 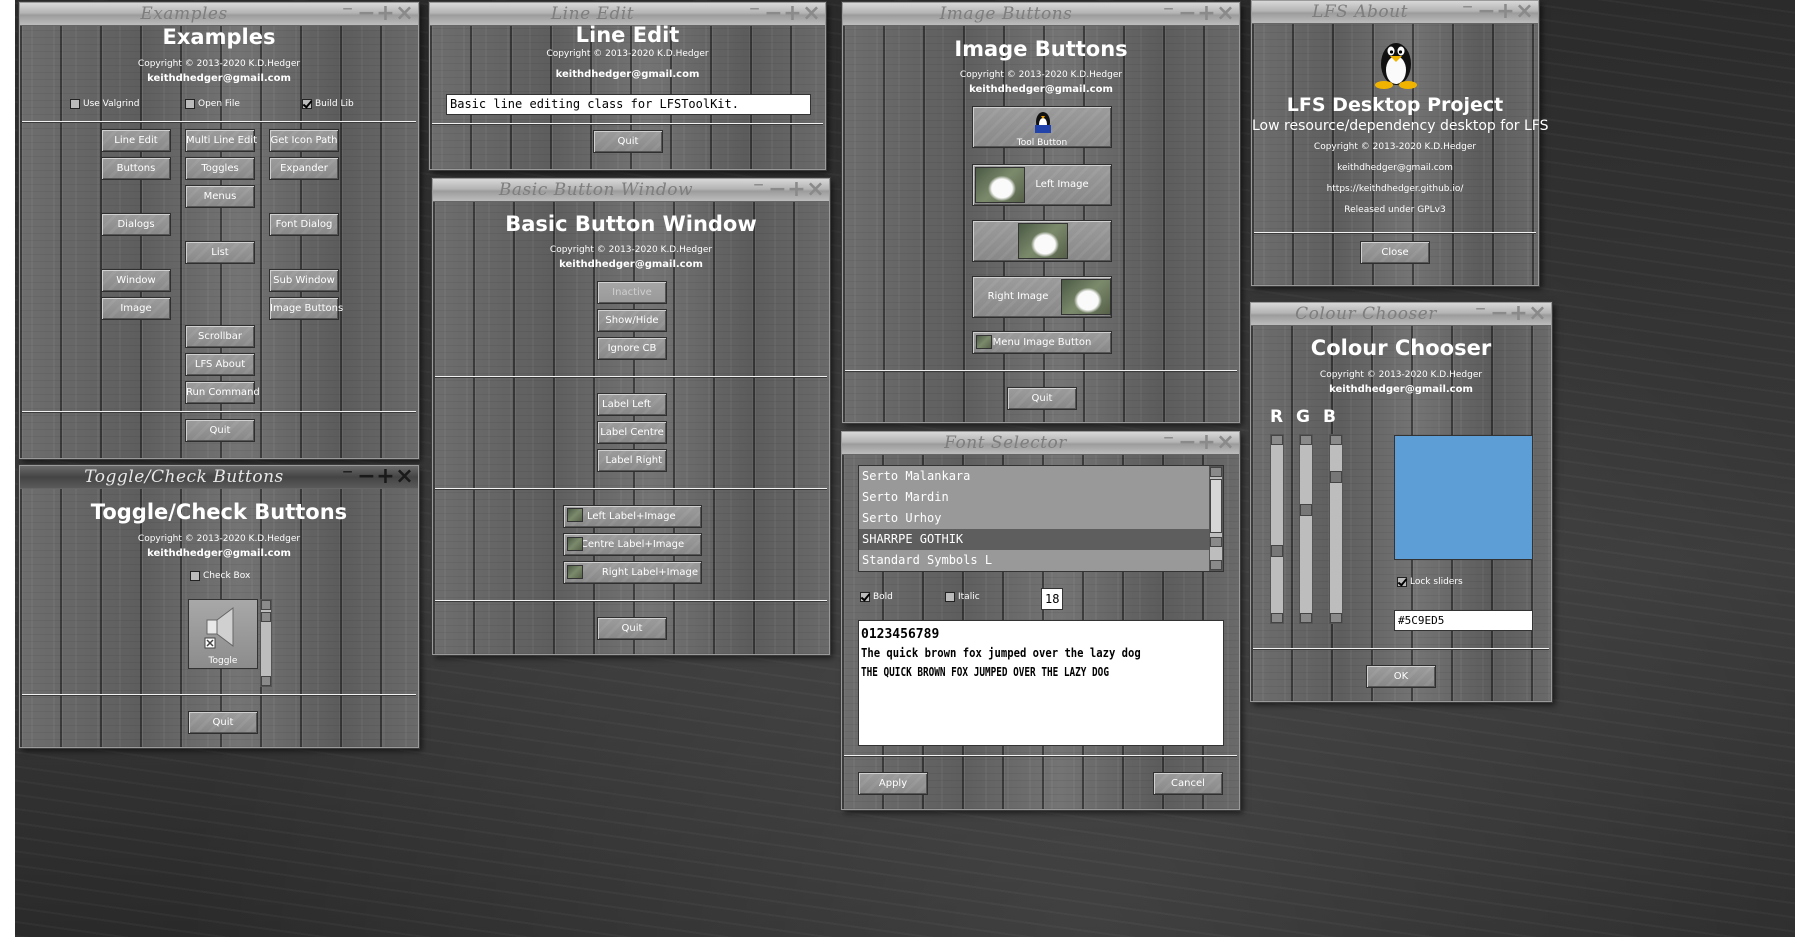 I want to click on font-selector-title-bar: Font Selector ⁻ −+×, so click(x=1040, y=443).